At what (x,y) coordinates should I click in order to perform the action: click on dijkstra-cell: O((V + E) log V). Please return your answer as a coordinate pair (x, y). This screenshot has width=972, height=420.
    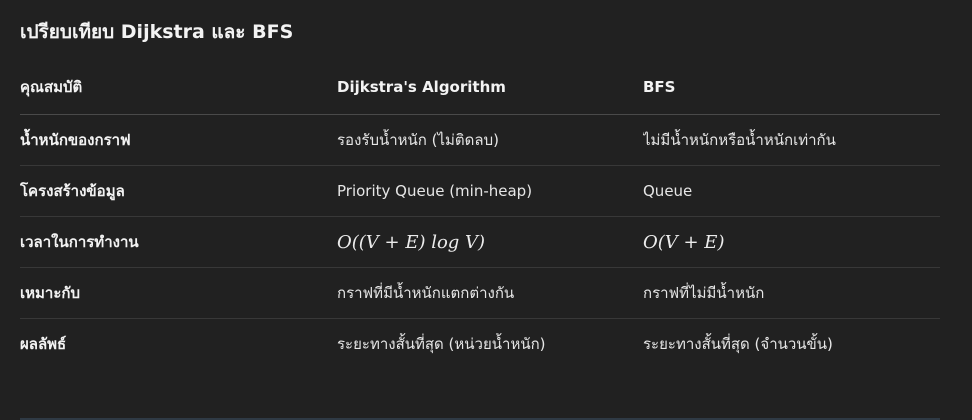
    Looking at the image, I should click on (490, 242).